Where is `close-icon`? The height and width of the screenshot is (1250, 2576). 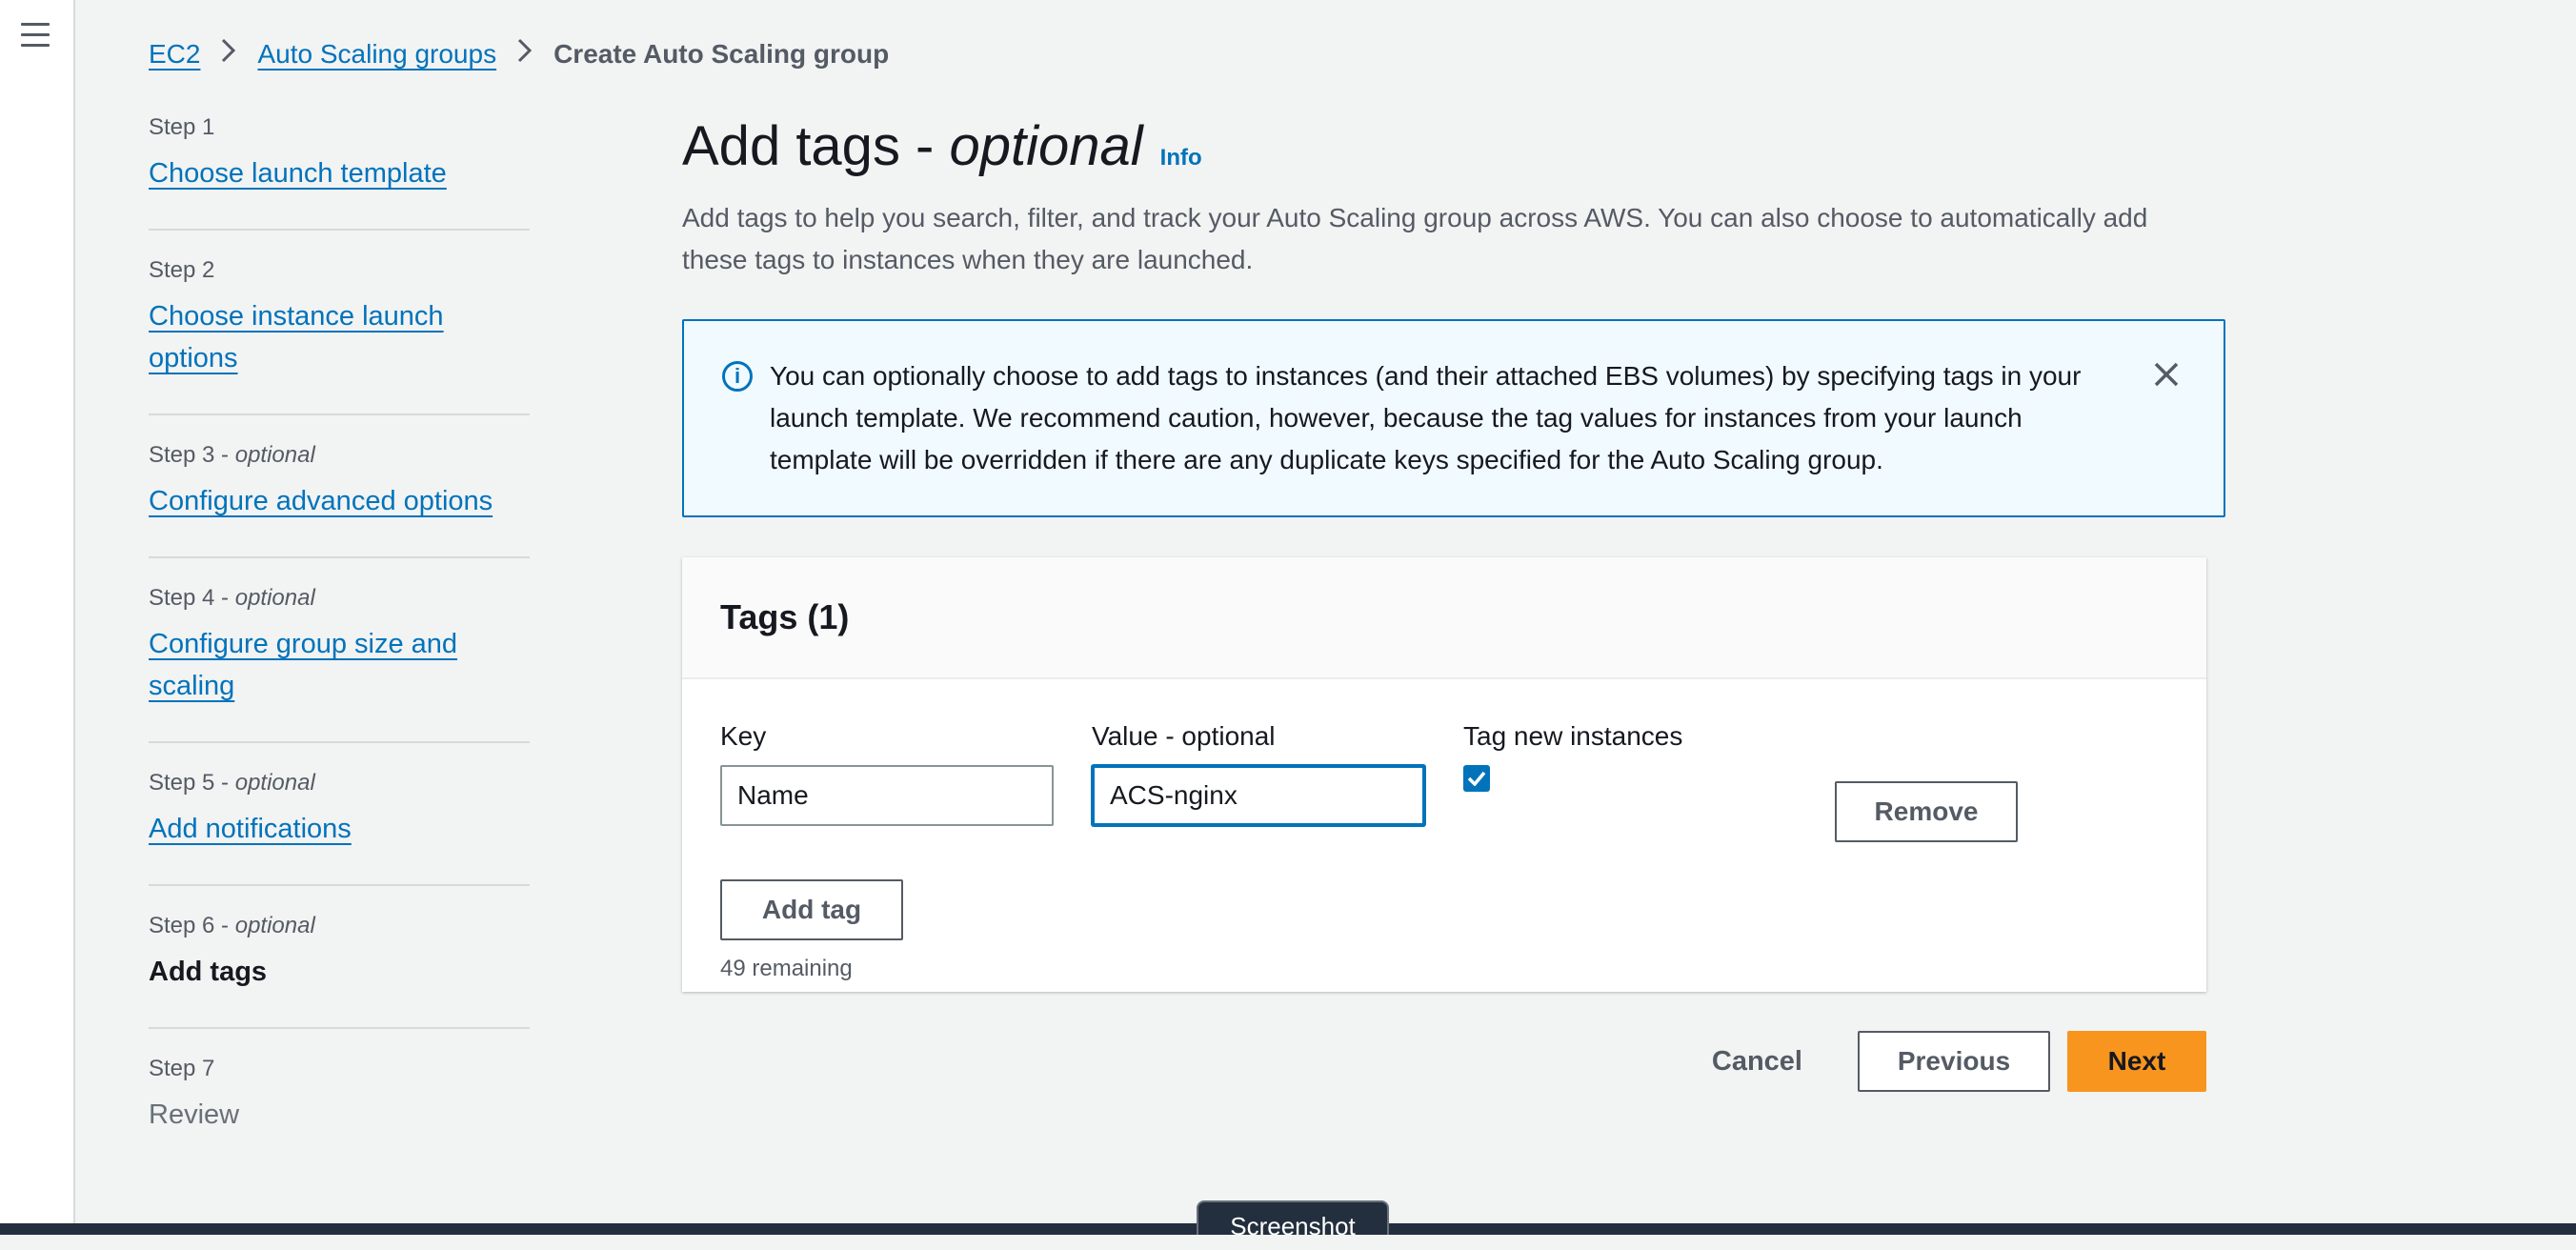 close-icon is located at coordinates (2166, 374).